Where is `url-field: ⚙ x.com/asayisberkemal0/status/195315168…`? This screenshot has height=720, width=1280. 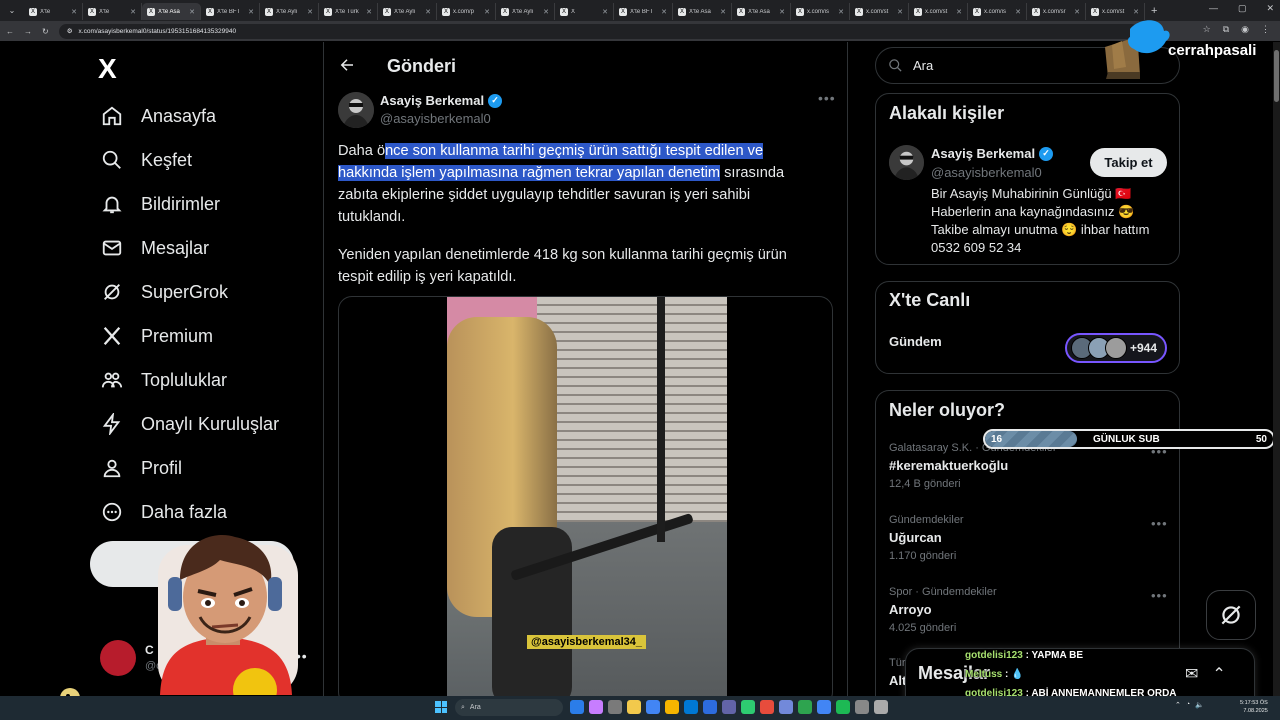
url-field: ⚙ x.com/asayisberkemal0/status/195315168… is located at coordinates (598, 31).